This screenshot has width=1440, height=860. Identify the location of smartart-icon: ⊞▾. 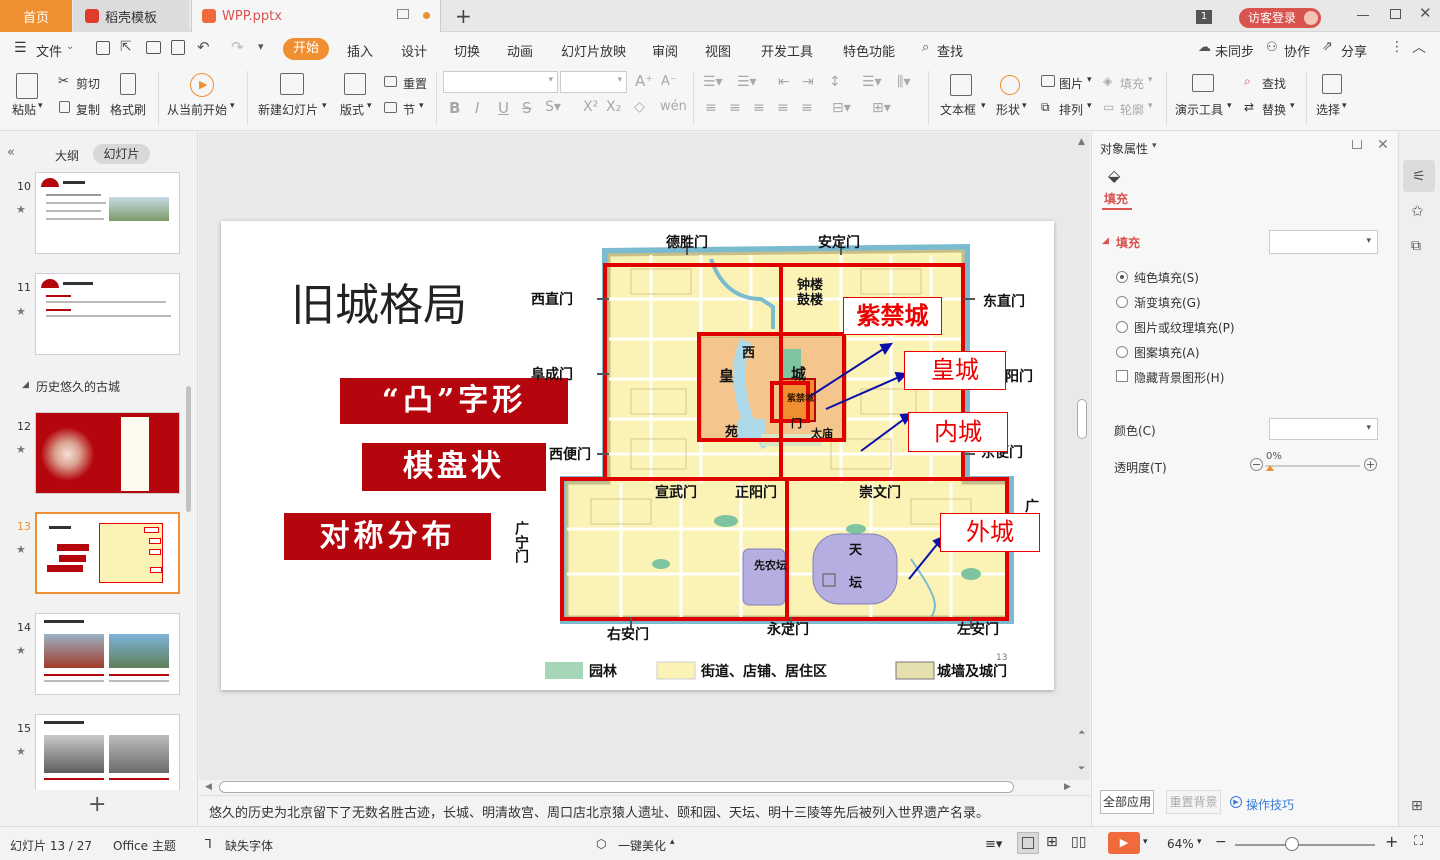
(881, 108).